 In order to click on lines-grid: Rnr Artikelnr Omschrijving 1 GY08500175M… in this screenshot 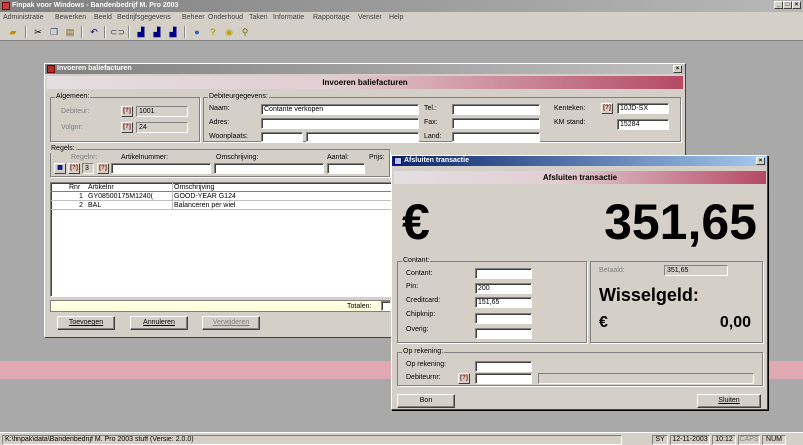, I will do `click(222, 239)`.